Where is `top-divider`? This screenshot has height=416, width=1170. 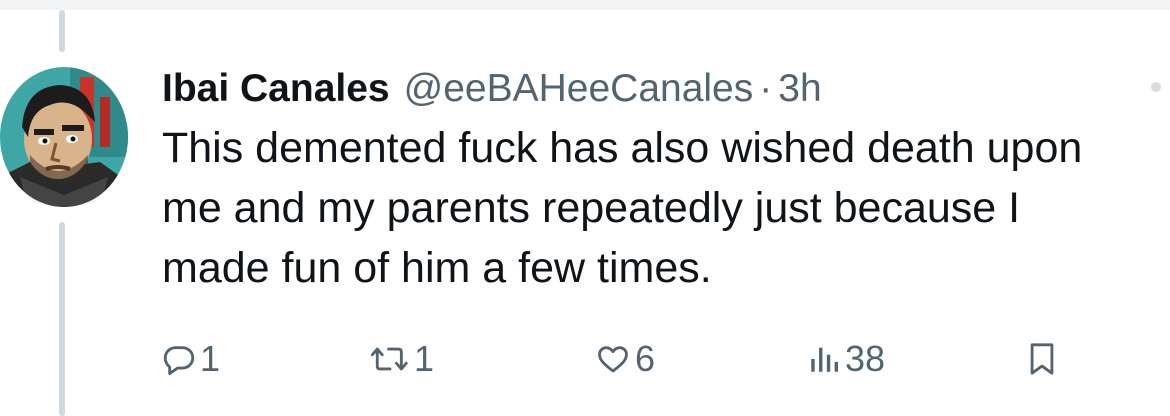
top-divider is located at coordinates (585, 5).